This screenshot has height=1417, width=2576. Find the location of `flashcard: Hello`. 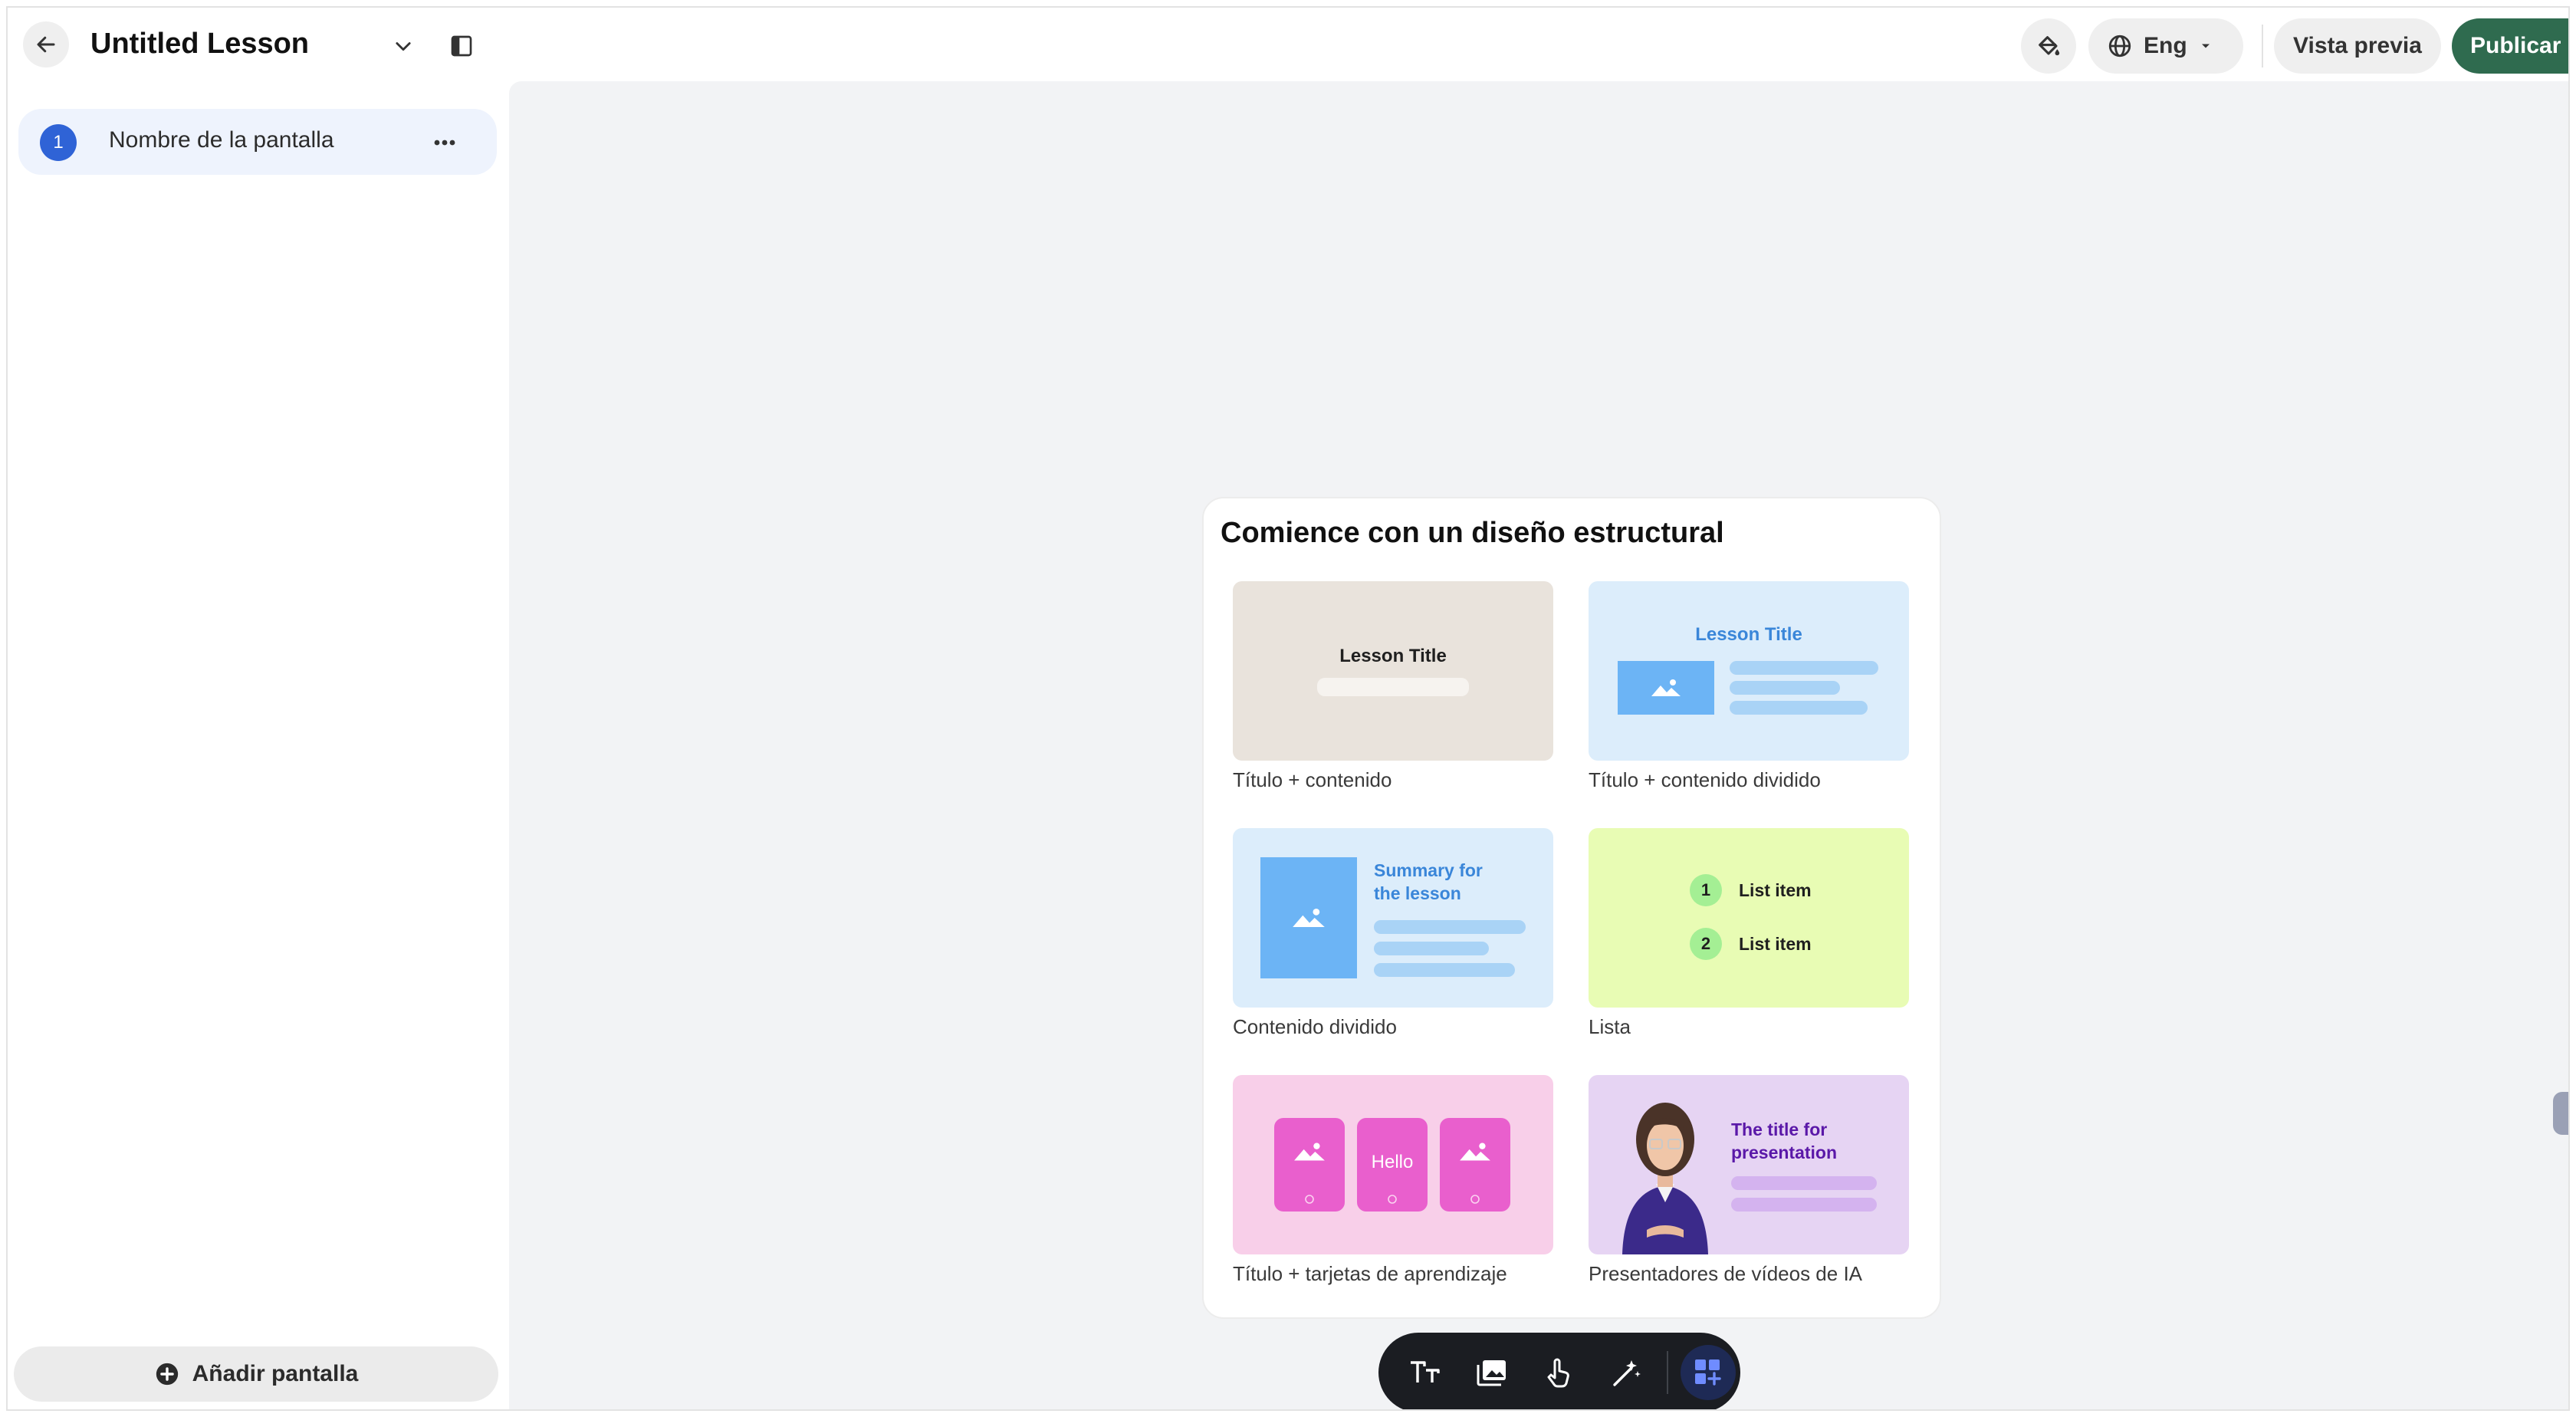

flashcard: Hello is located at coordinates (1393, 1165).